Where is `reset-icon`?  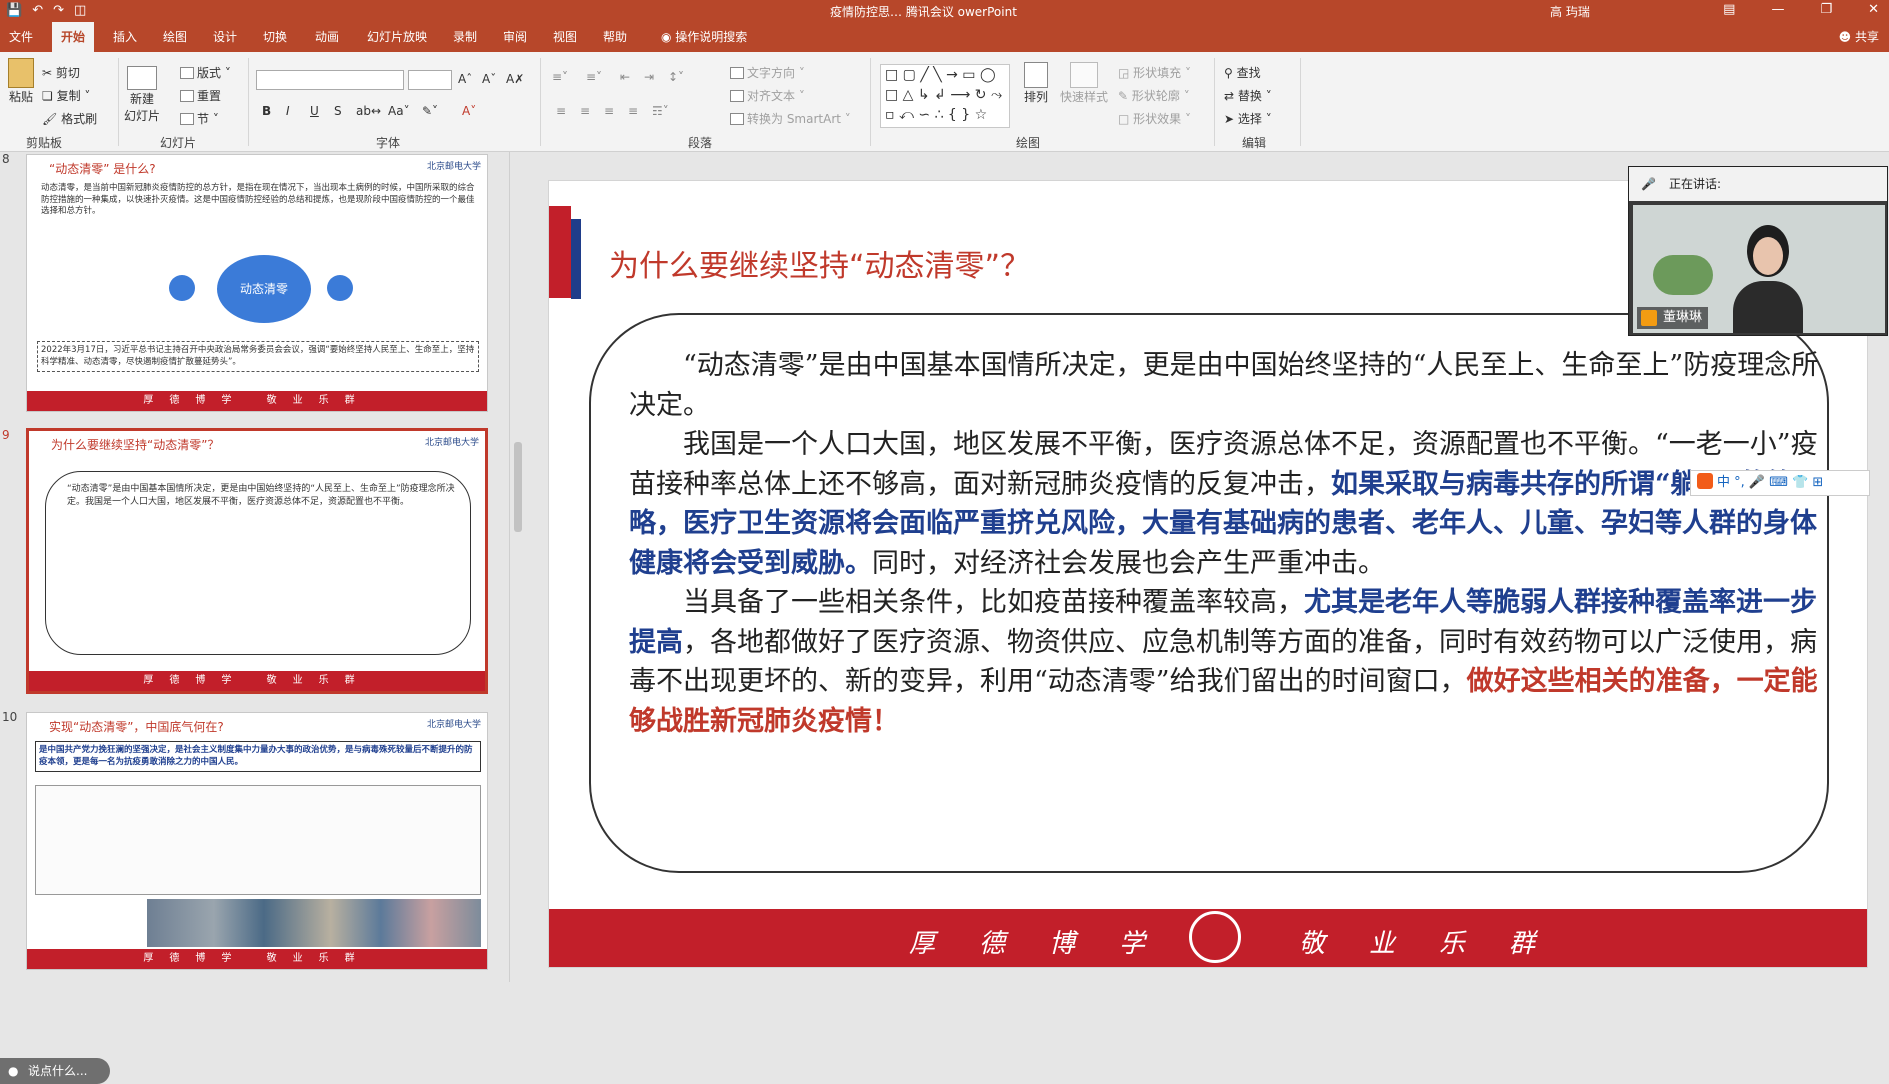 reset-icon is located at coordinates (187, 96).